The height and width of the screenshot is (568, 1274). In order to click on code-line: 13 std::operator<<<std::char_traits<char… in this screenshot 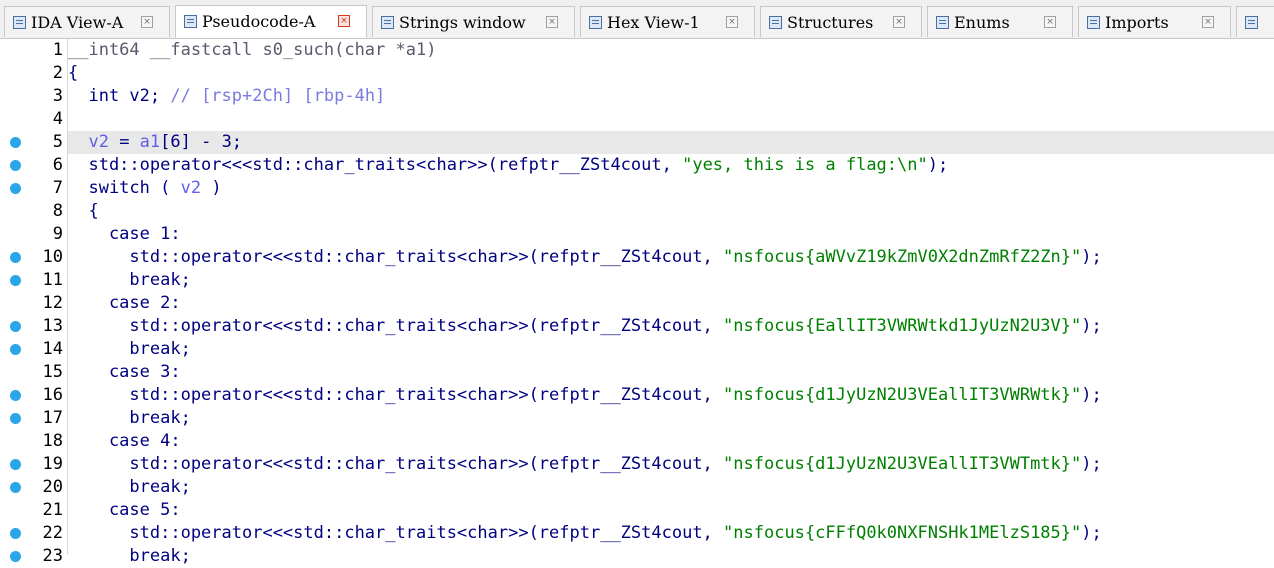, I will do `click(637, 326)`.